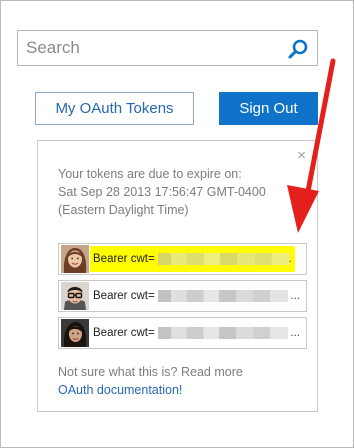 This screenshot has height=448, width=354. Describe the element at coordinates (150, 372) in the screenshot. I see `help-text: Not sure what this is? Read more` at that location.